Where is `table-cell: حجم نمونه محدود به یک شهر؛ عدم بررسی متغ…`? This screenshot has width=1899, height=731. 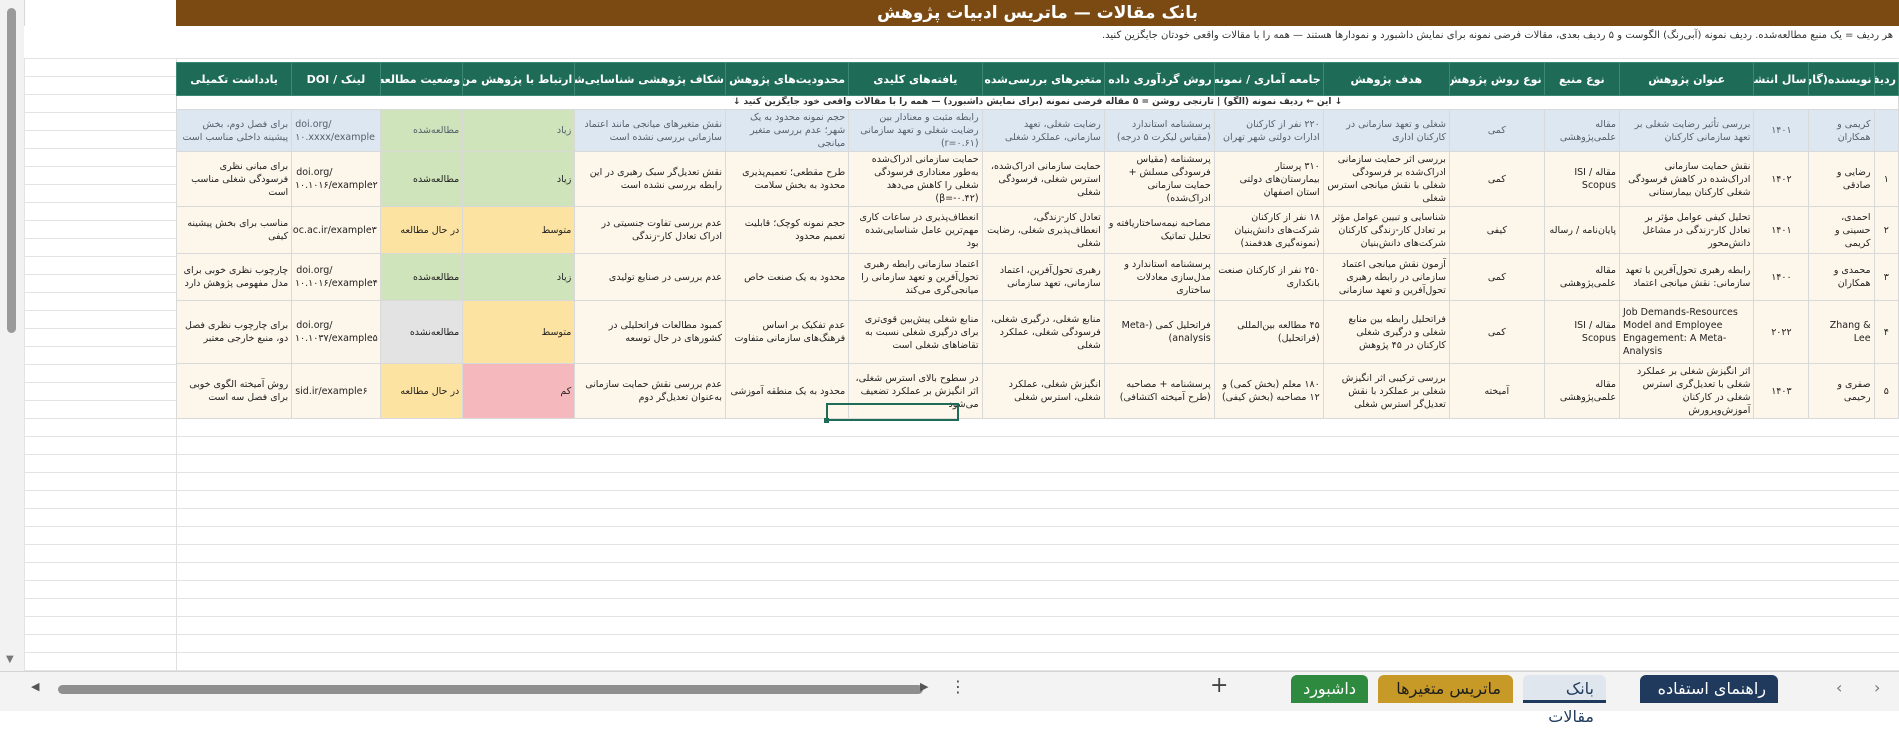
table-cell: حجم نمونه محدود به یک شهر؛ عدم بررسی متغ… is located at coordinates (787, 130).